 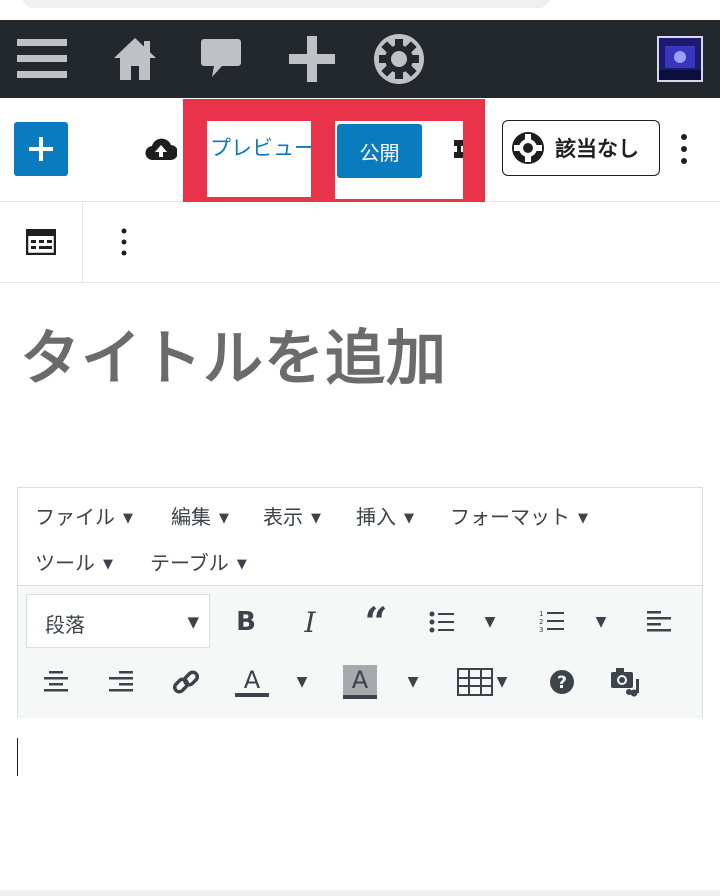 What do you see at coordinates (258, 159) in the screenshot?
I see `highlight-box-preview` at bounding box center [258, 159].